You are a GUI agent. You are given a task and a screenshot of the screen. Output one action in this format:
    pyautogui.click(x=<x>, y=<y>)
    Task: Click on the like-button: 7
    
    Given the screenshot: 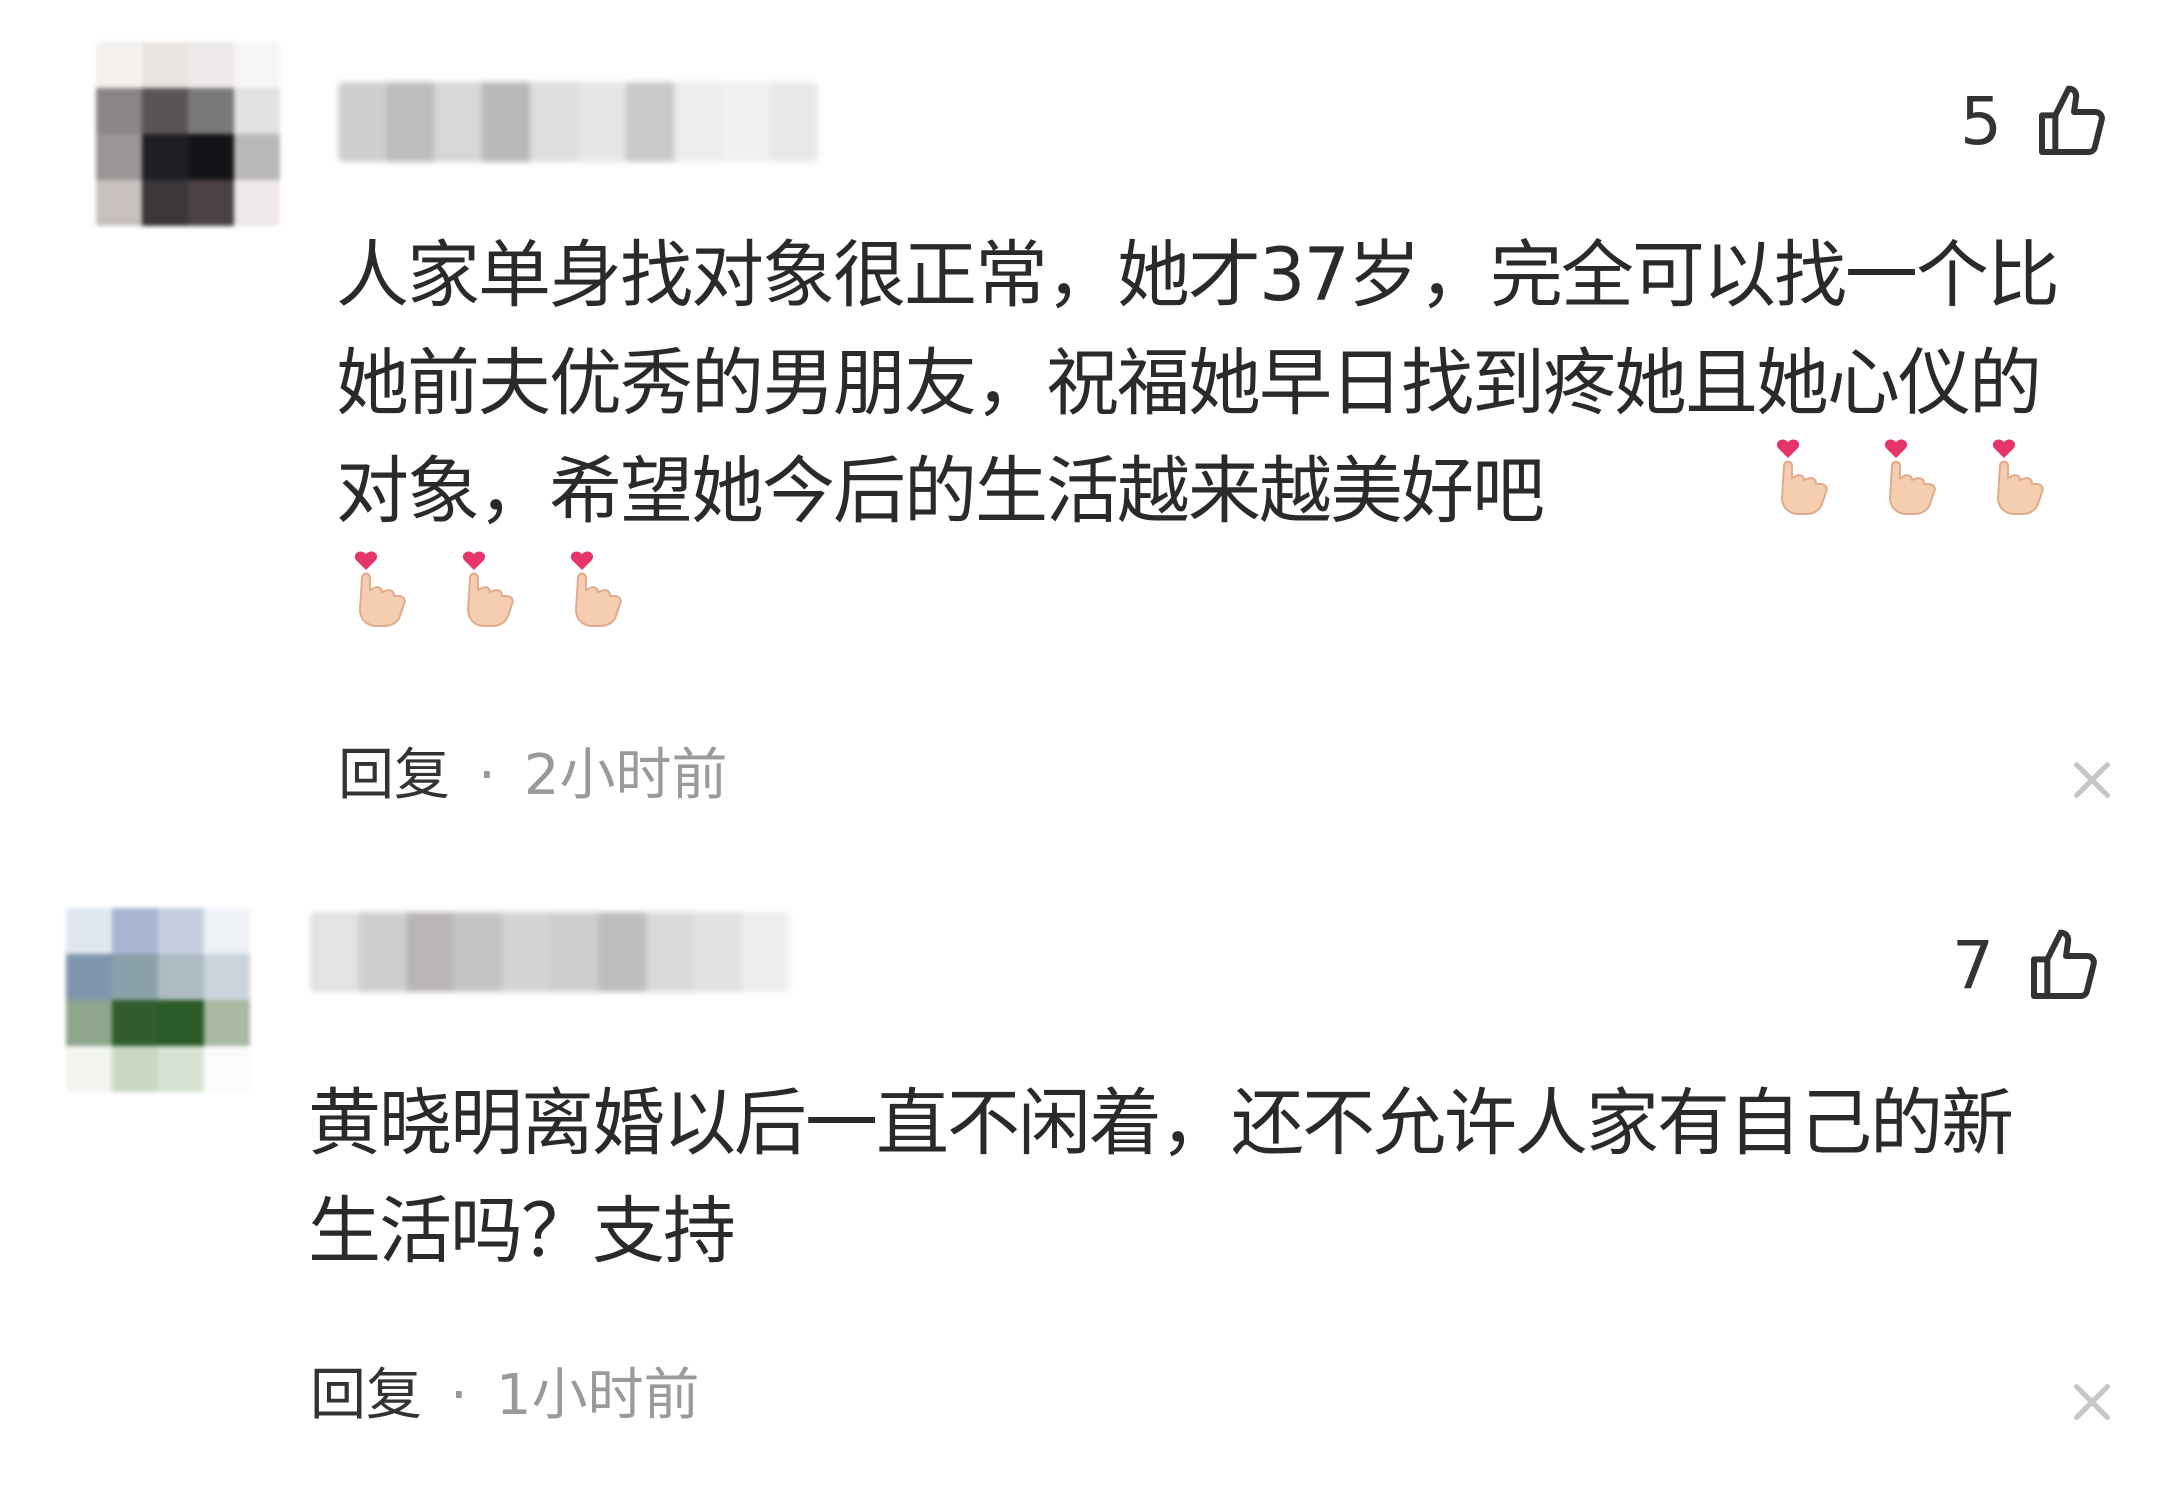 What is the action you would take?
    pyautogui.click(x=2028, y=966)
    